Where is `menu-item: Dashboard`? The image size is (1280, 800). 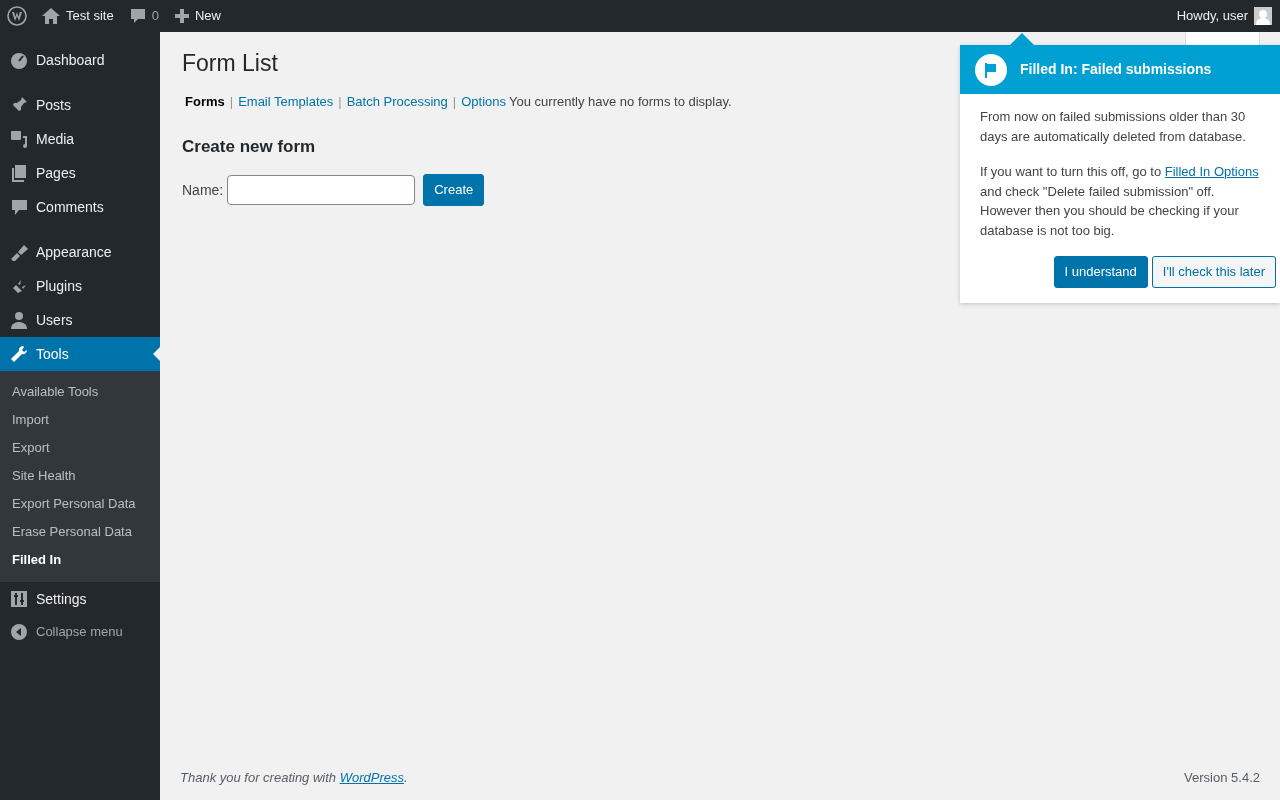 menu-item: Dashboard is located at coordinates (80, 60).